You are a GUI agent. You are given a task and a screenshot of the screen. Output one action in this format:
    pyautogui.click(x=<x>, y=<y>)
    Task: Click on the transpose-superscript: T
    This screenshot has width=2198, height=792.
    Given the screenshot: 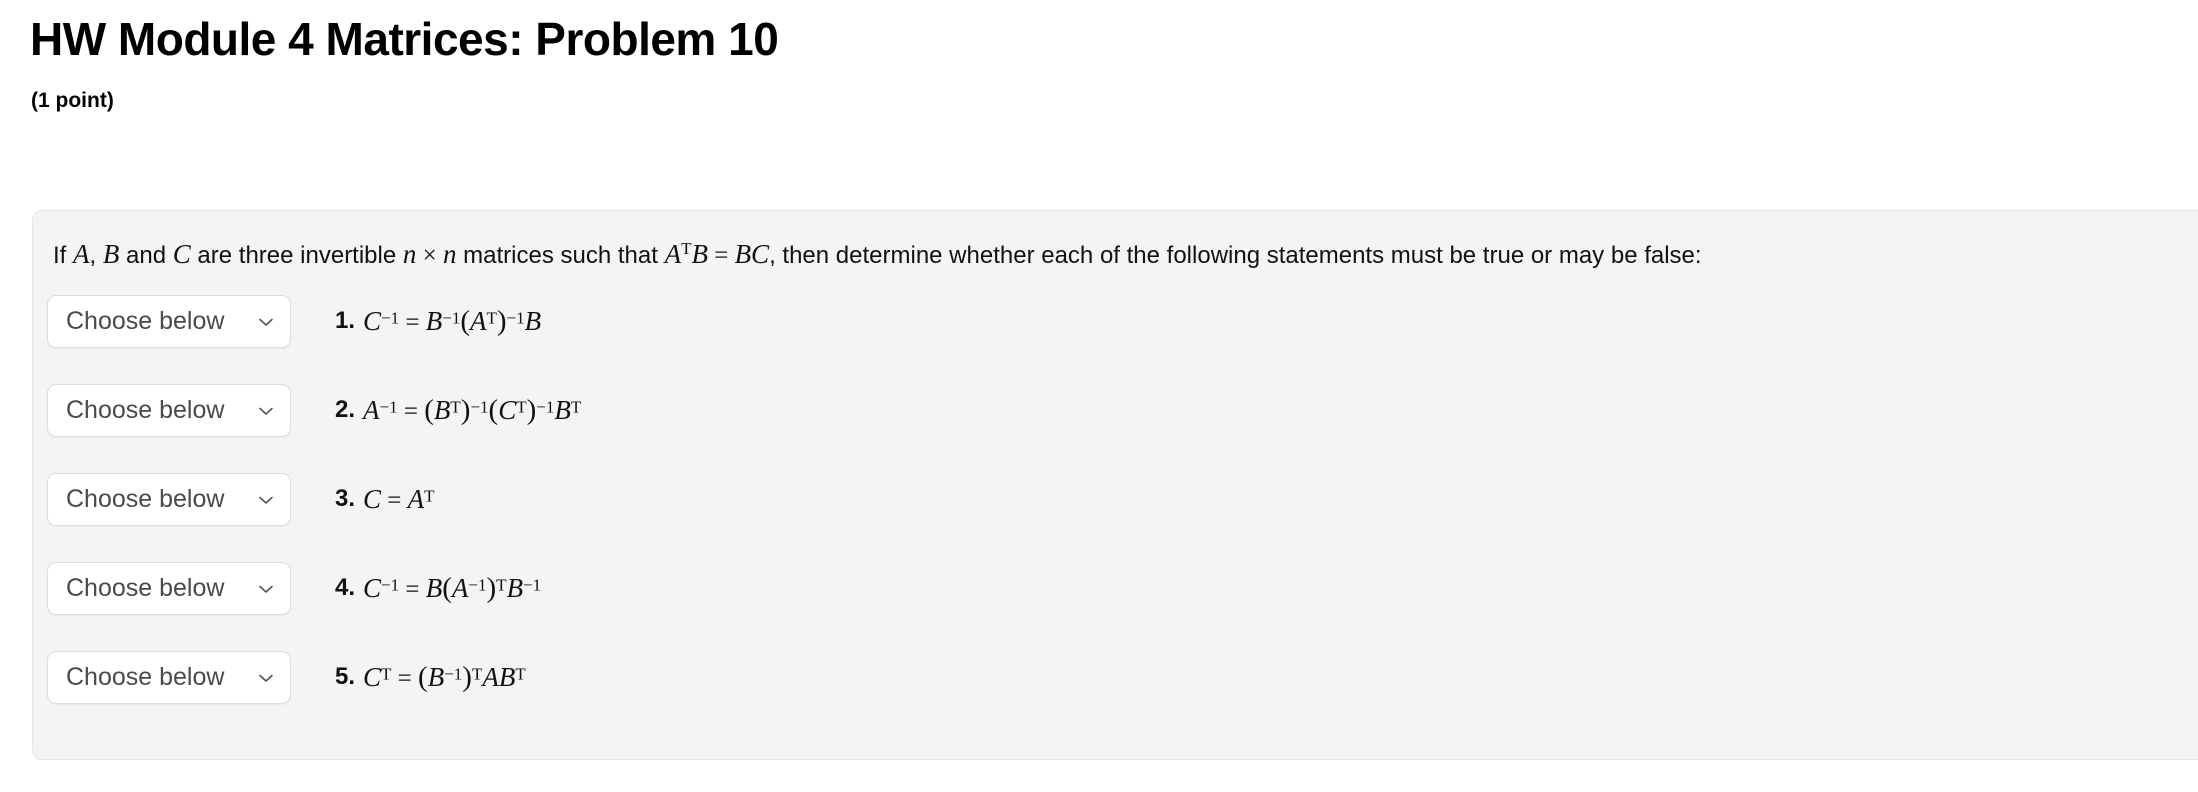 What is the action you would take?
    pyautogui.click(x=686, y=248)
    